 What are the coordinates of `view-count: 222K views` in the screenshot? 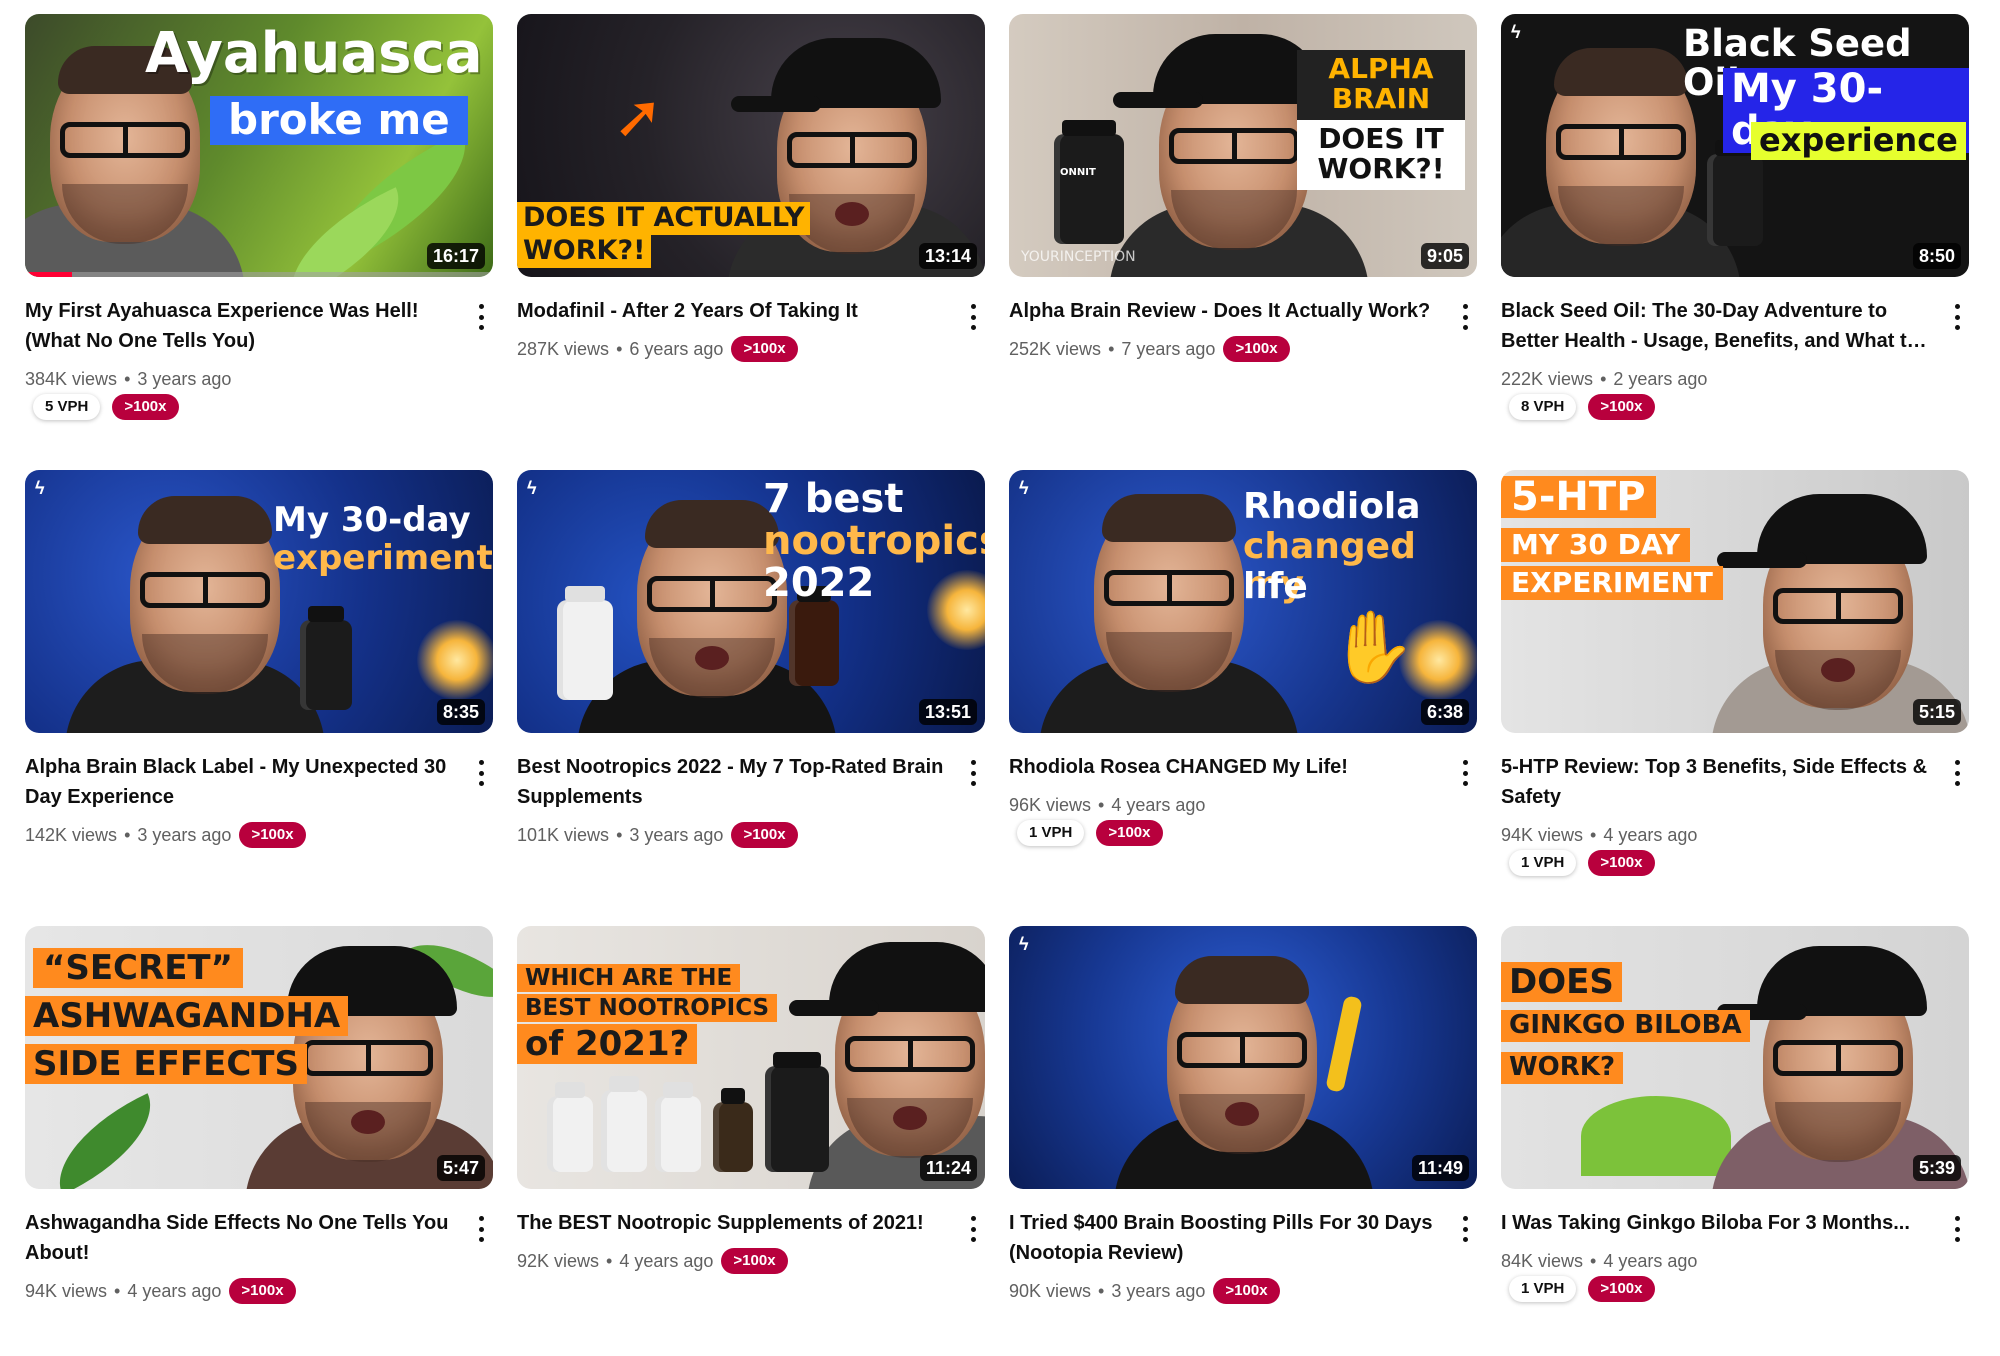 It's located at (1547, 379).